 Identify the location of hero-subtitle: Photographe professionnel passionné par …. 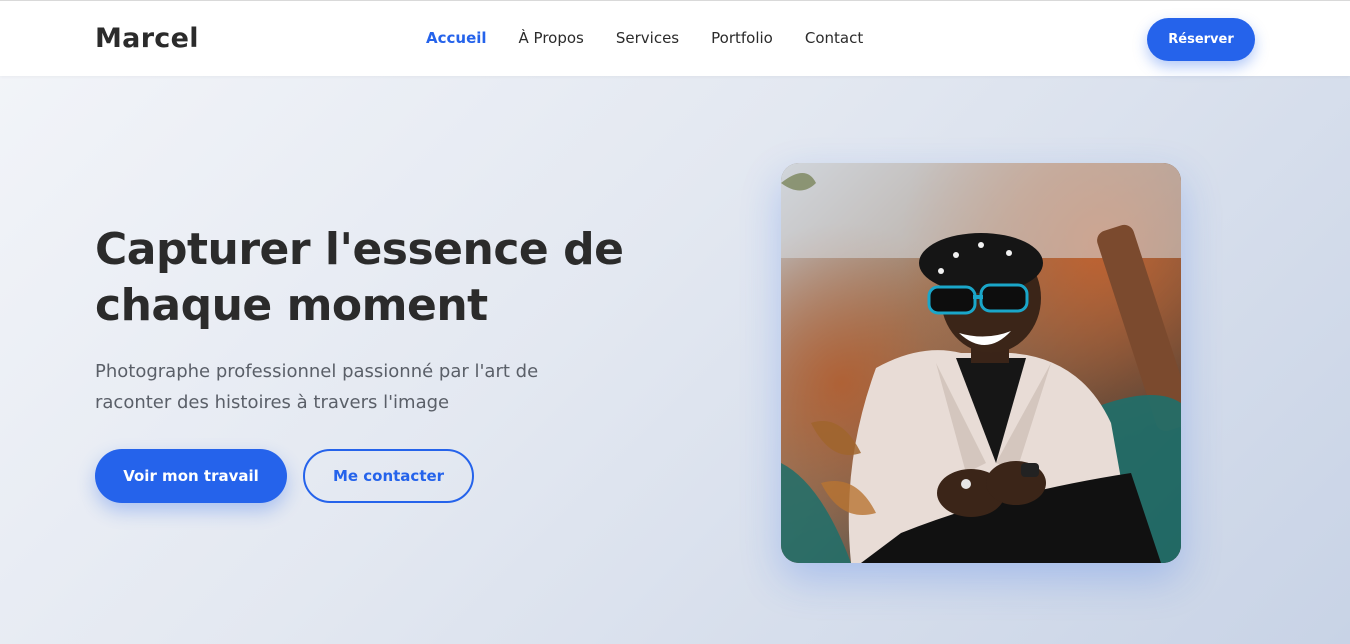
(317, 387).